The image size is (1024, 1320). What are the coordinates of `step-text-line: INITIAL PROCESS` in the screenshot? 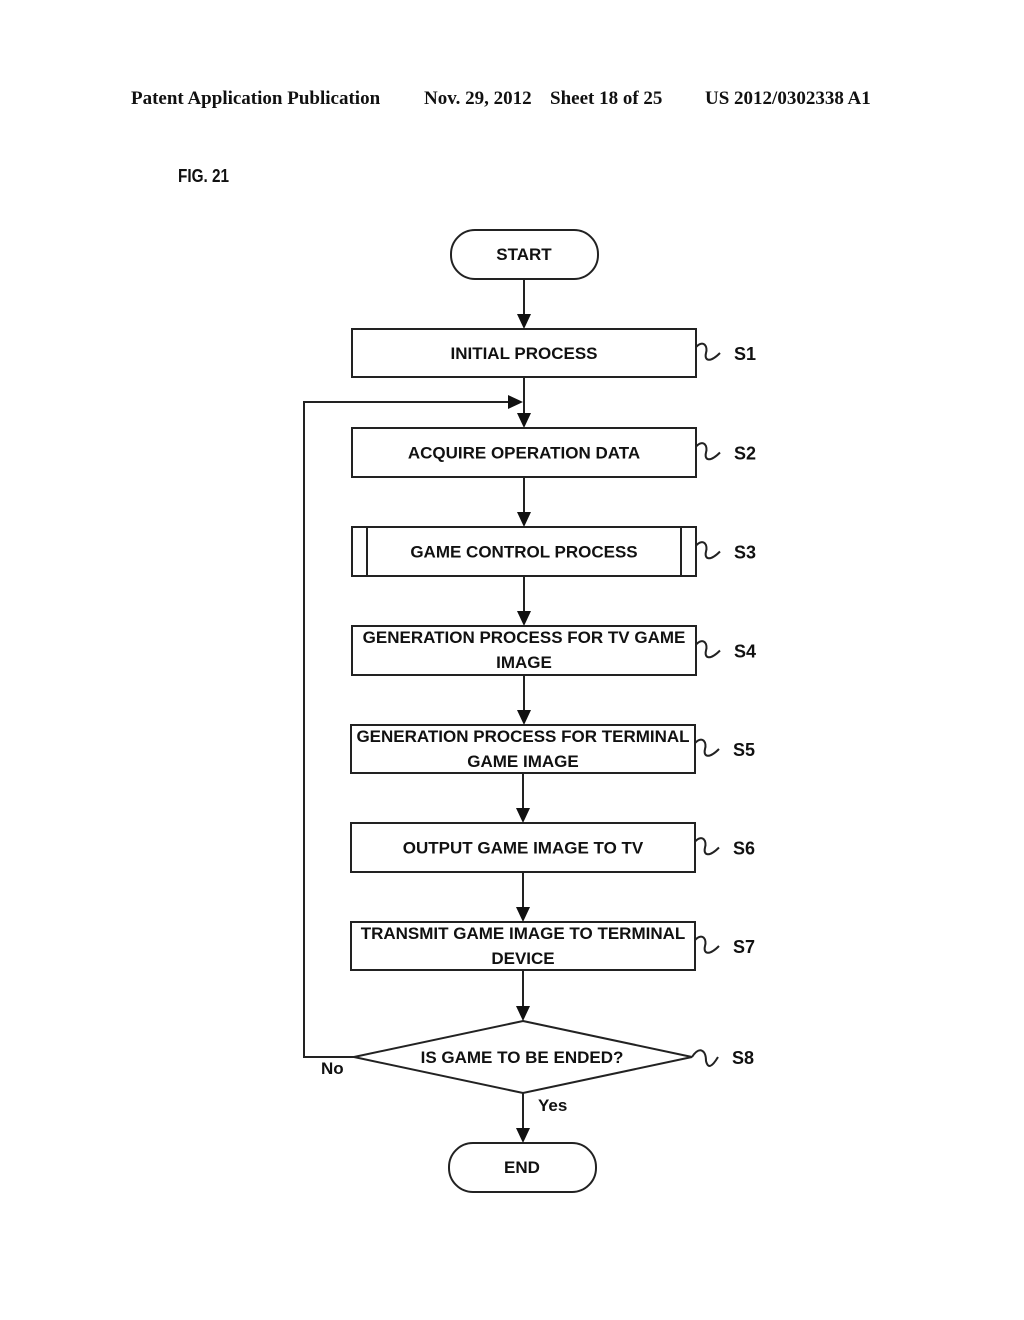 It's located at (523, 353).